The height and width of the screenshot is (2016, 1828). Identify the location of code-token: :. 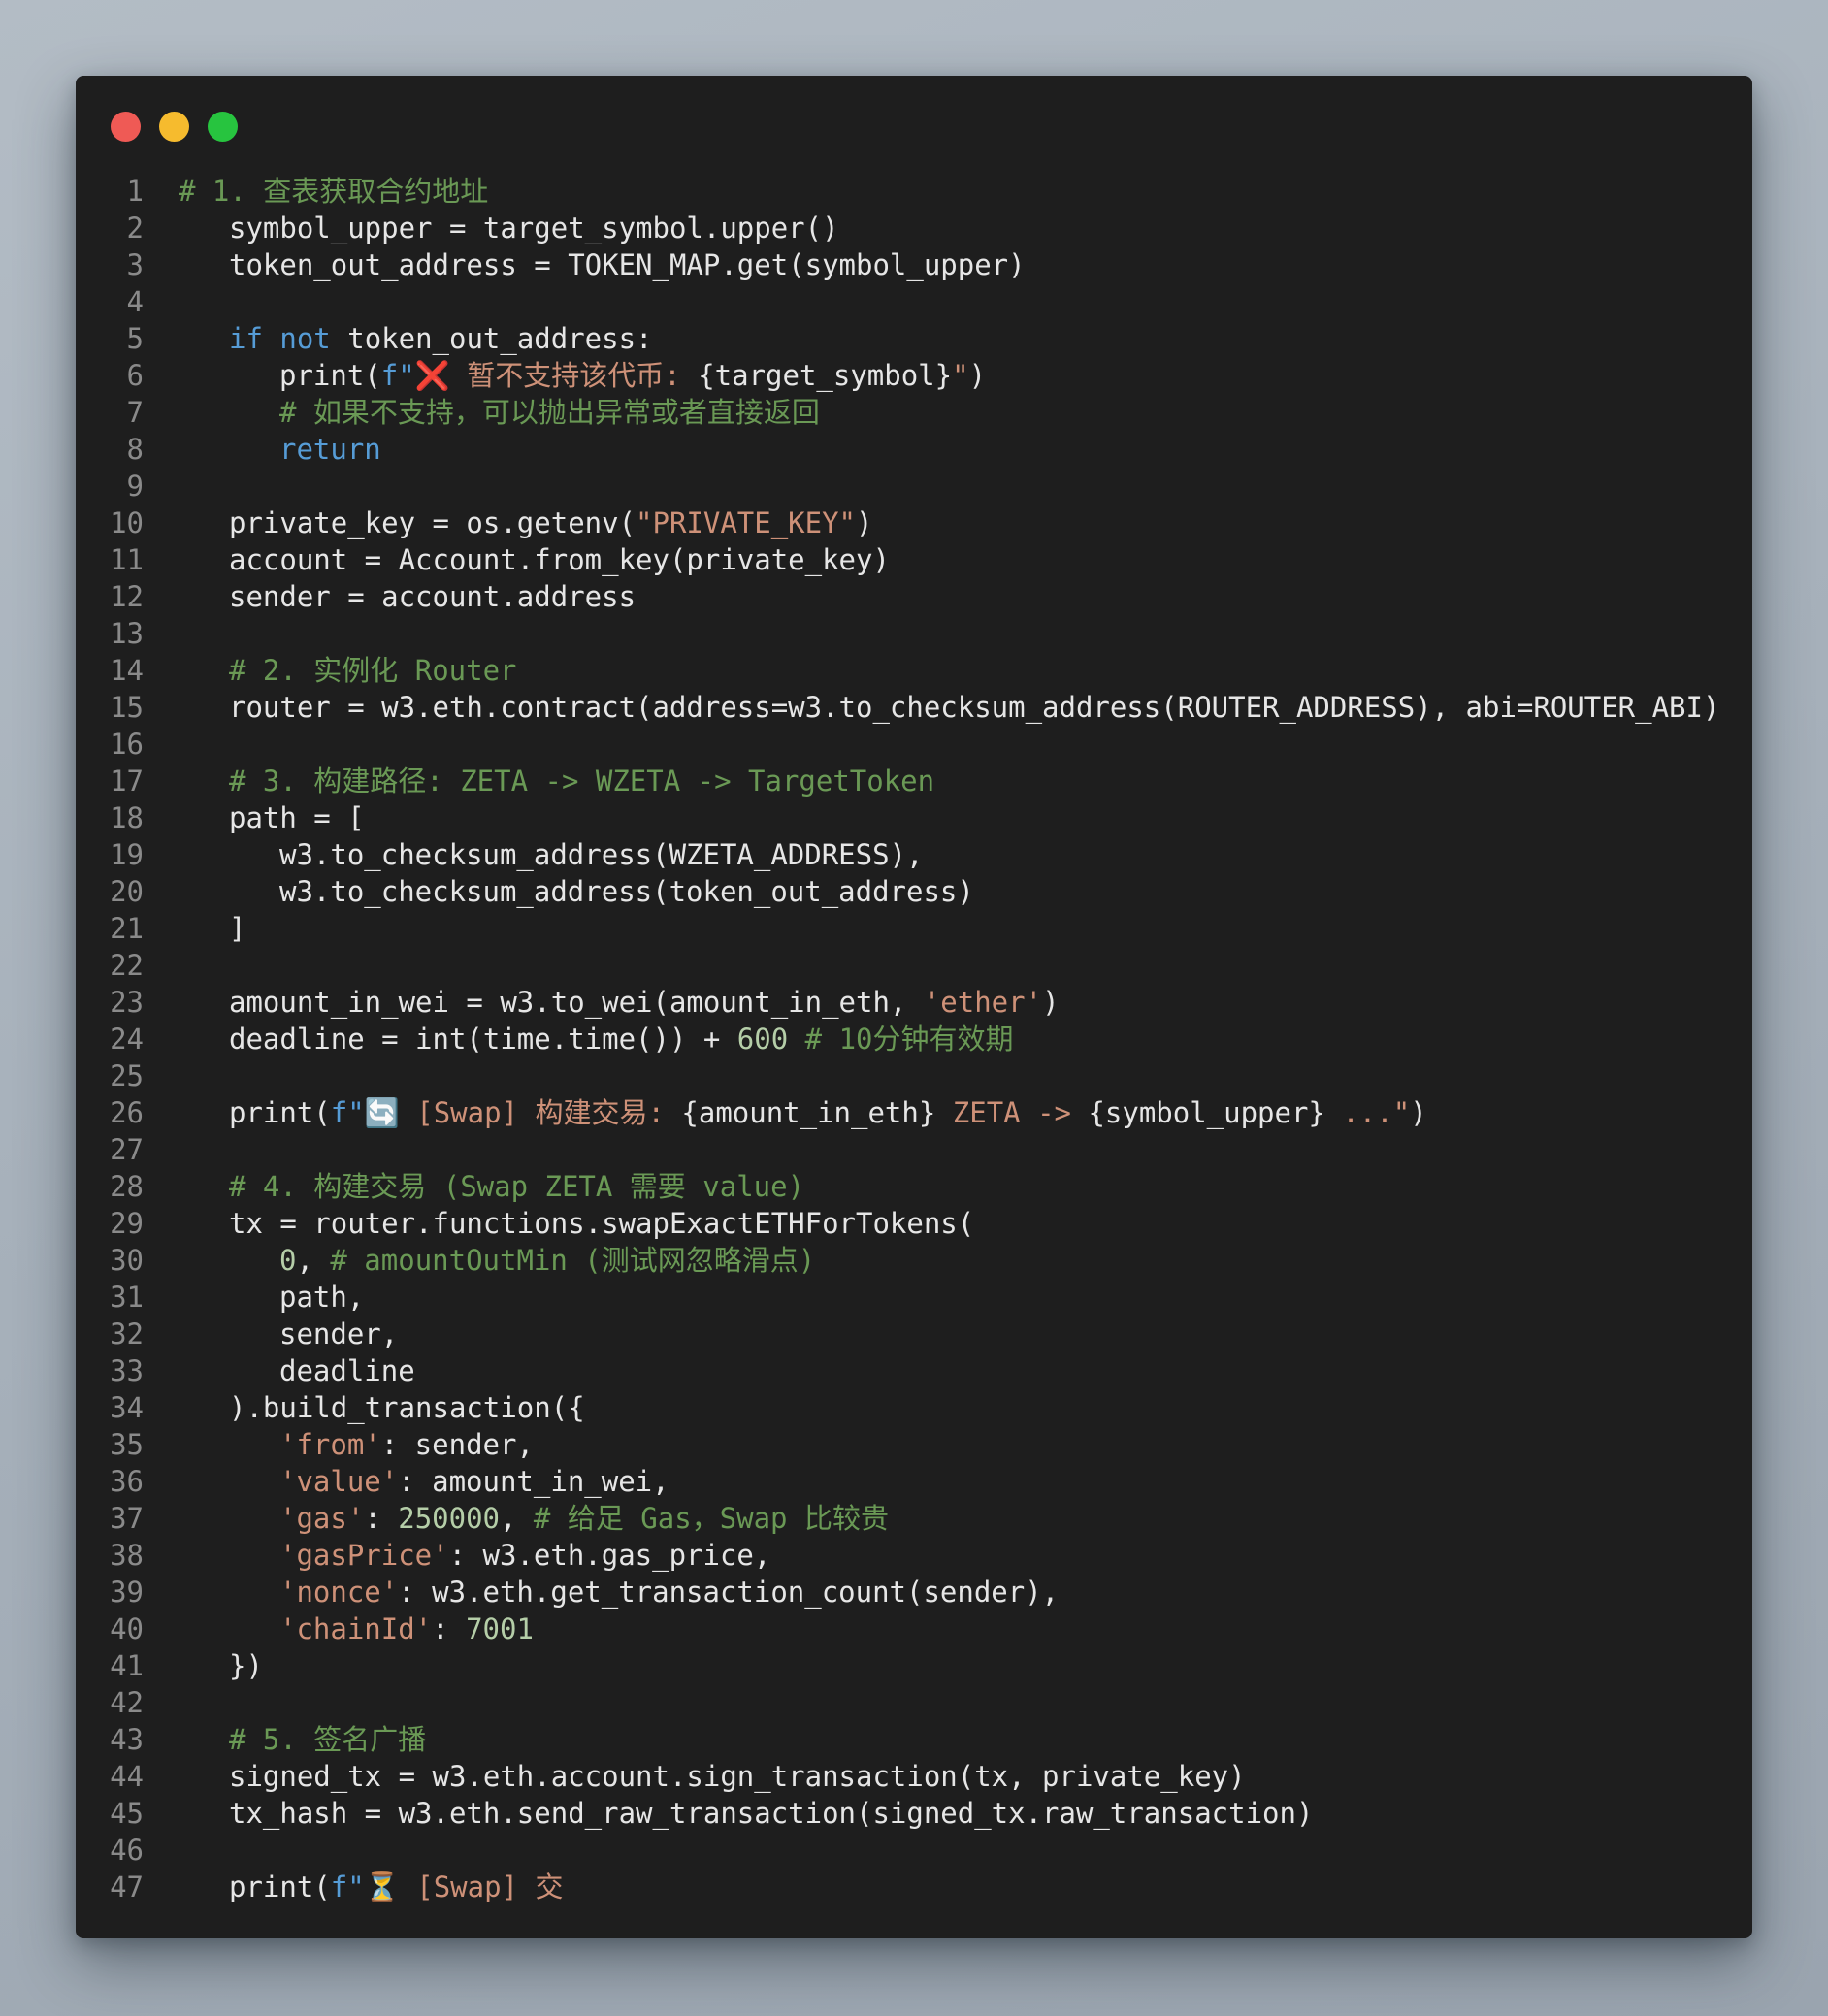
(449, 1628).